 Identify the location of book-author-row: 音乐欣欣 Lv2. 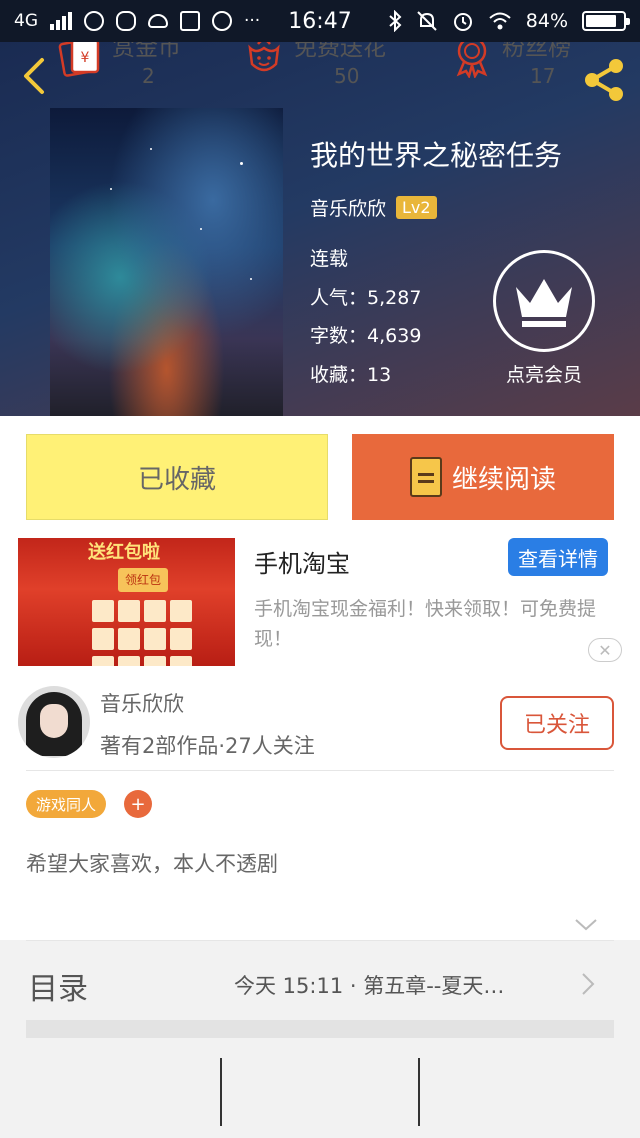
(373, 207).